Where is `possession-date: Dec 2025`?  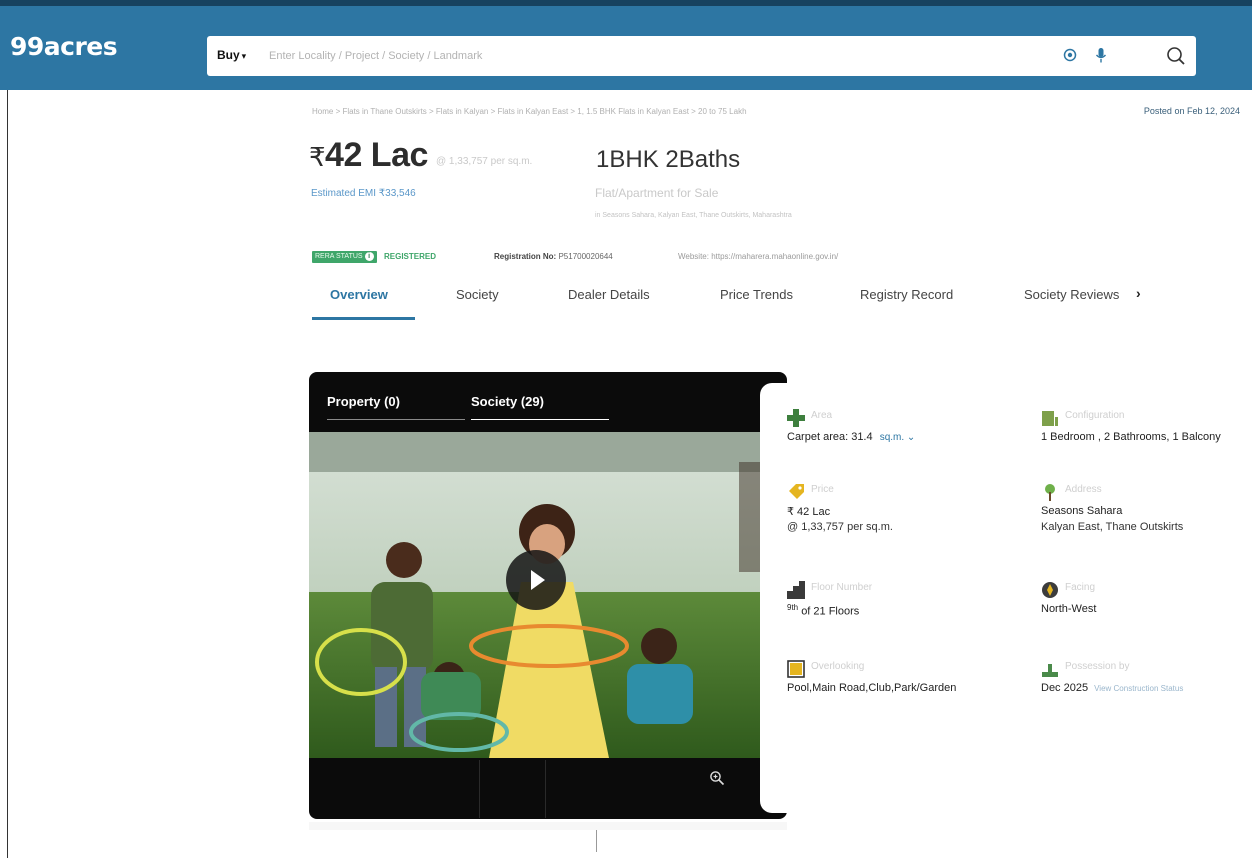
possession-date: Dec 2025 is located at coordinates (1065, 688).